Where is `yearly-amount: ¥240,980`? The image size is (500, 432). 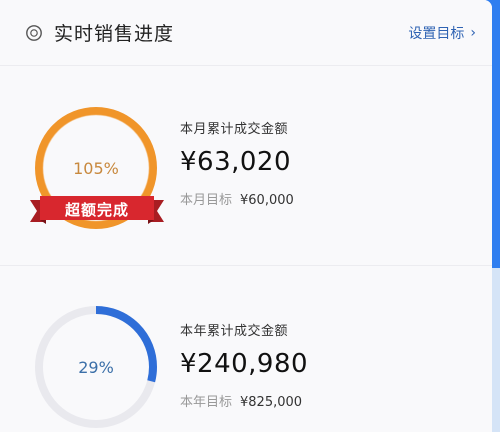
yearly-amount: ¥240,980 is located at coordinates (244, 364).